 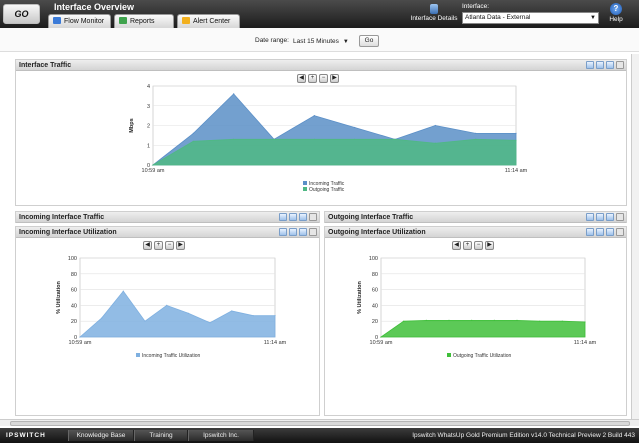 What do you see at coordinates (221, 435) in the screenshot?
I see `footer-link-ipswitch: Ipswitch Inc.` at bounding box center [221, 435].